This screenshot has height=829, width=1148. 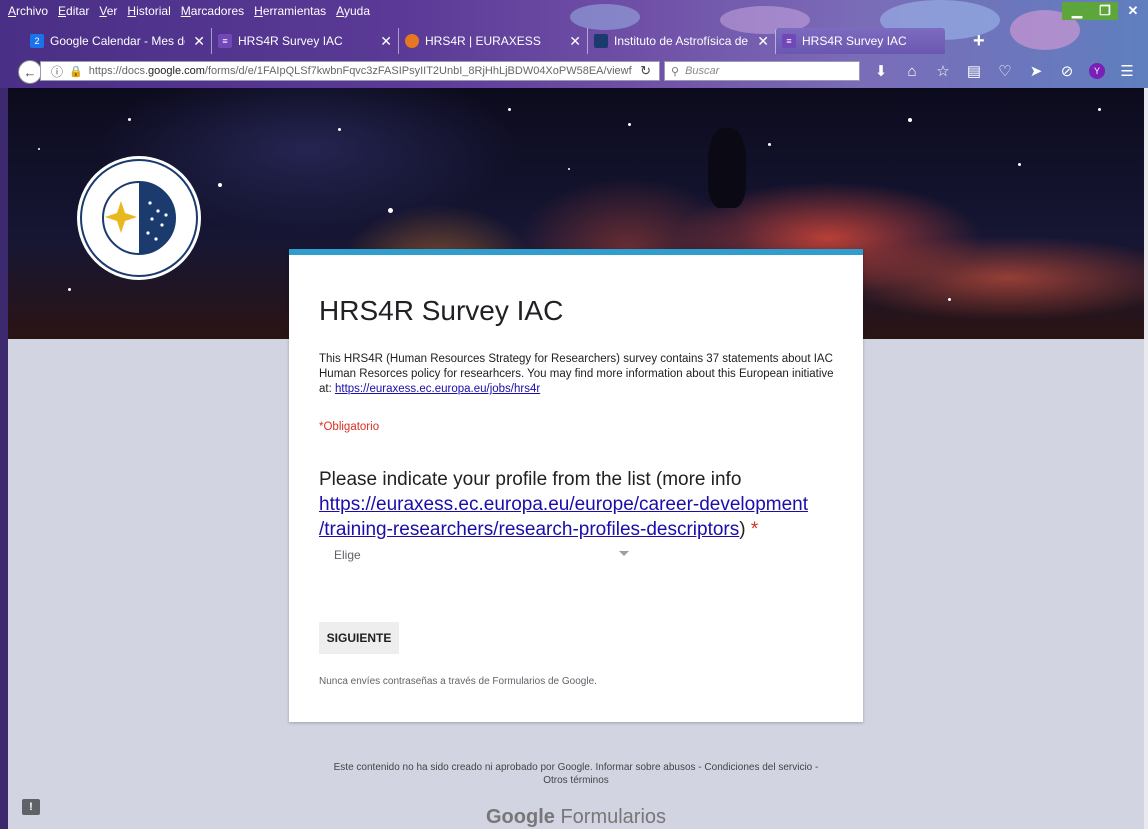 I want to click on reading-list-icon: ▤, so click(x=974, y=71).